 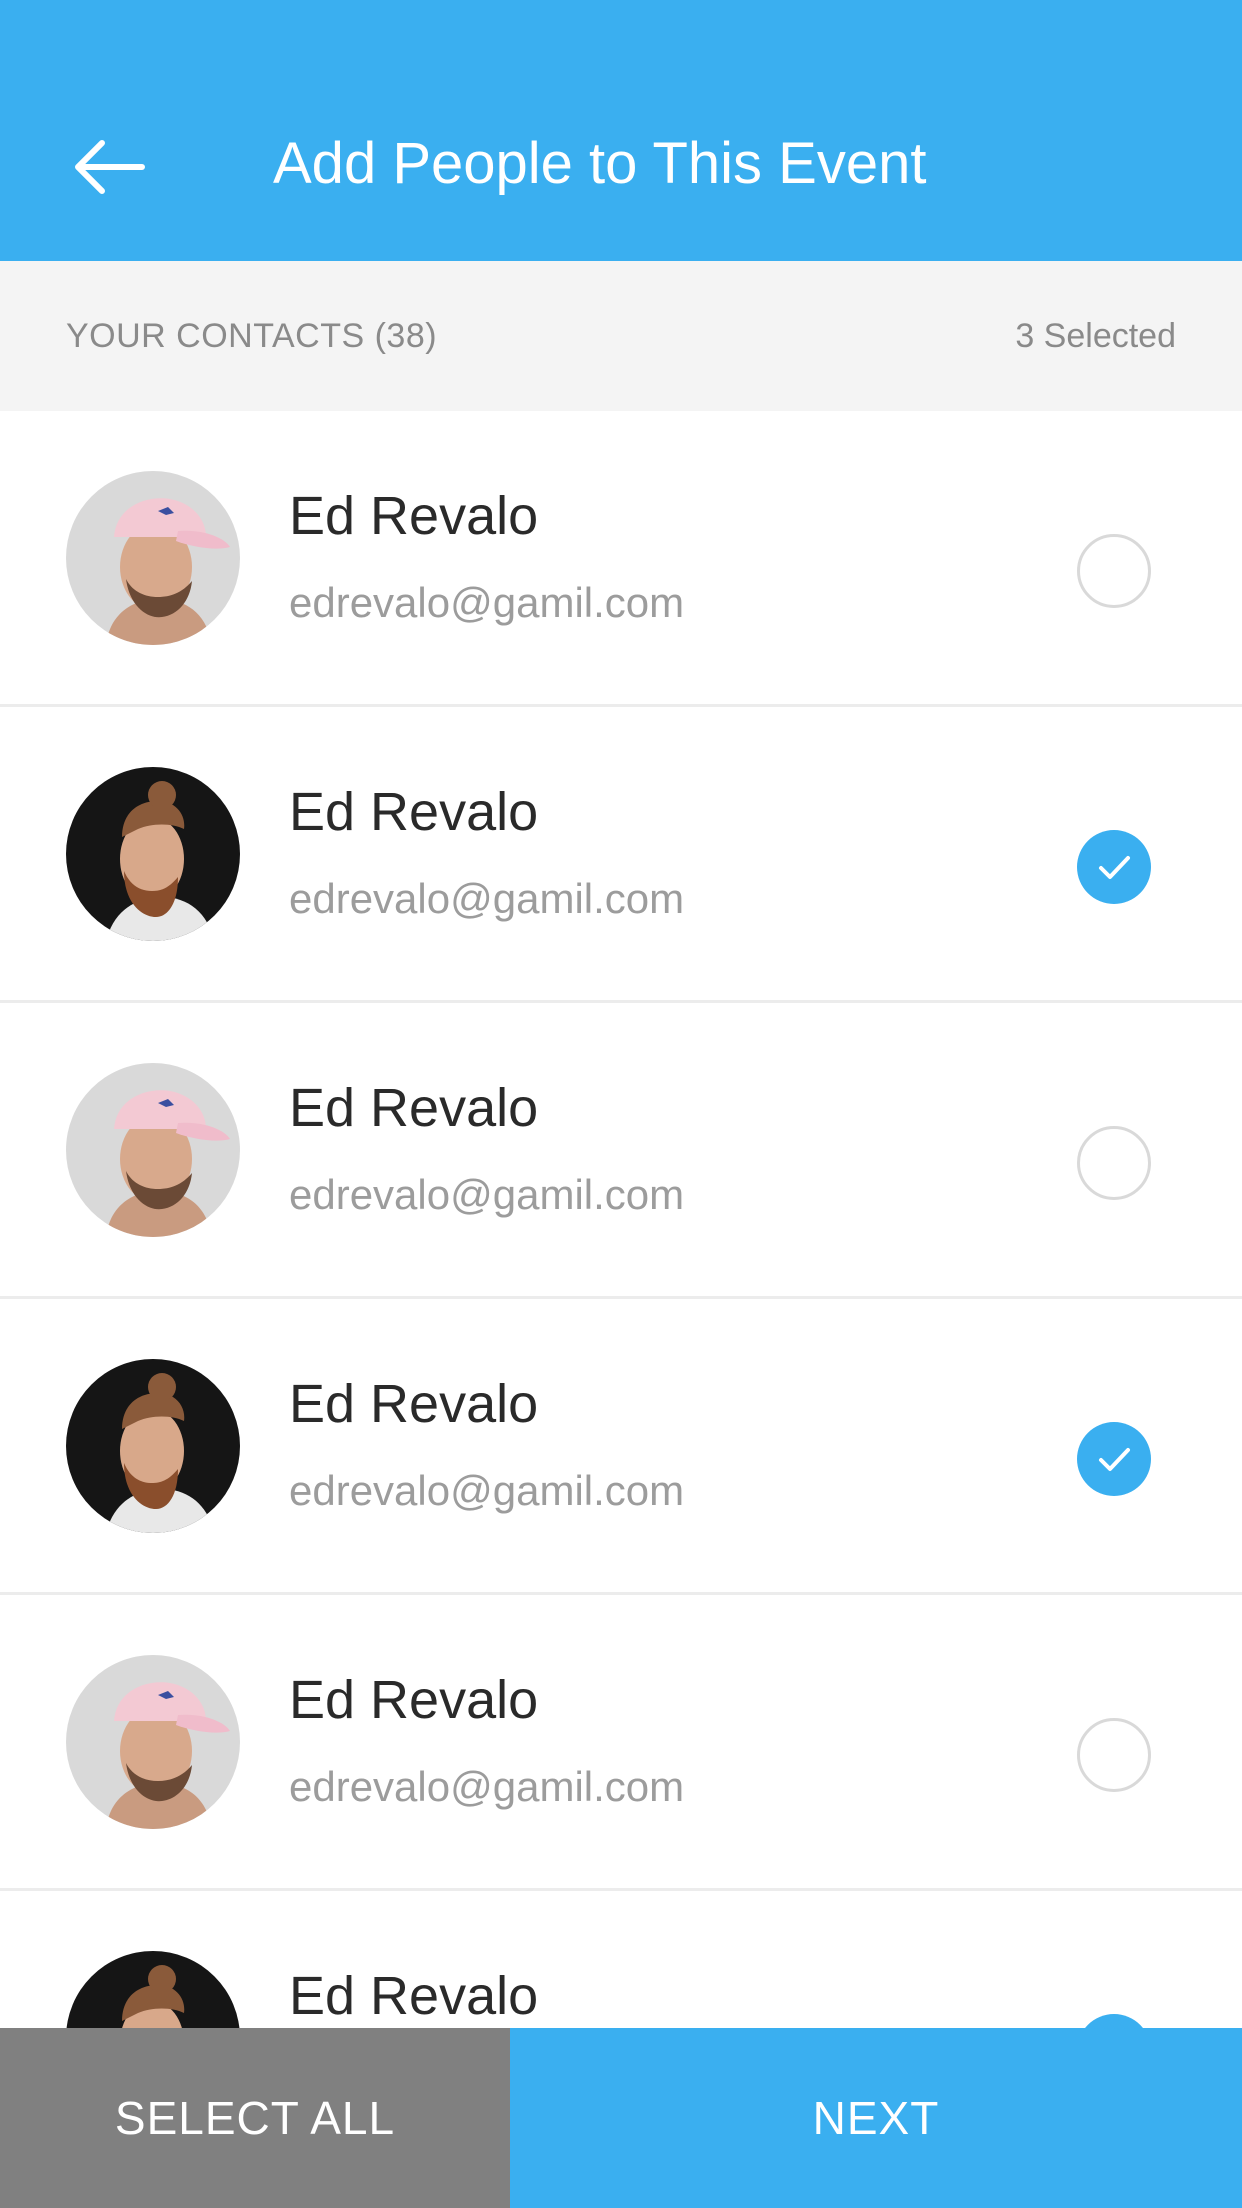 I want to click on footer-actions: SELECT ALL NEXT, so click(x=621, y=2118).